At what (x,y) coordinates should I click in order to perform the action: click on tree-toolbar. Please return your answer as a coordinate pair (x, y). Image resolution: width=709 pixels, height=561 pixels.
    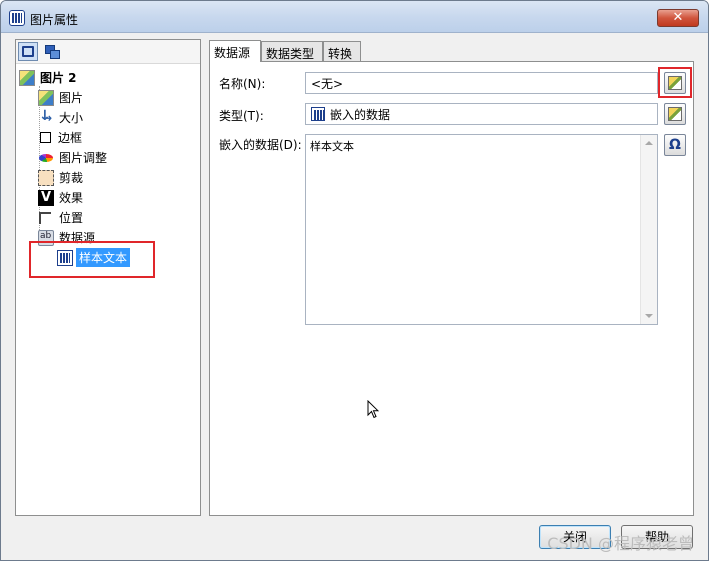
    Looking at the image, I should click on (108, 52).